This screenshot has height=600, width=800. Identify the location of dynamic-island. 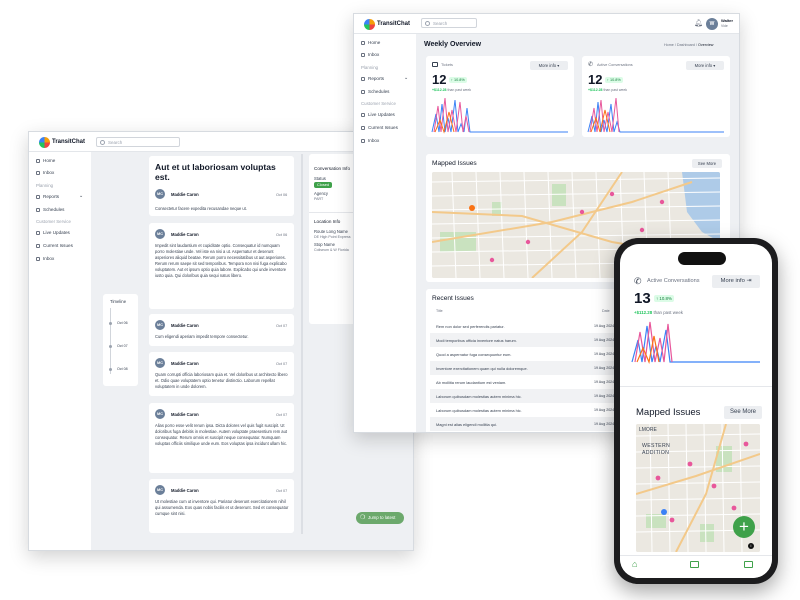
(702, 258).